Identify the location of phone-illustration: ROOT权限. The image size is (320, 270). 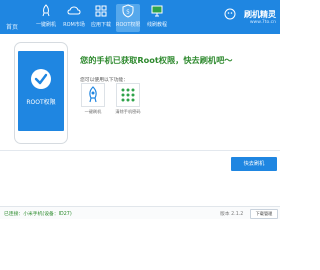
(41, 93).